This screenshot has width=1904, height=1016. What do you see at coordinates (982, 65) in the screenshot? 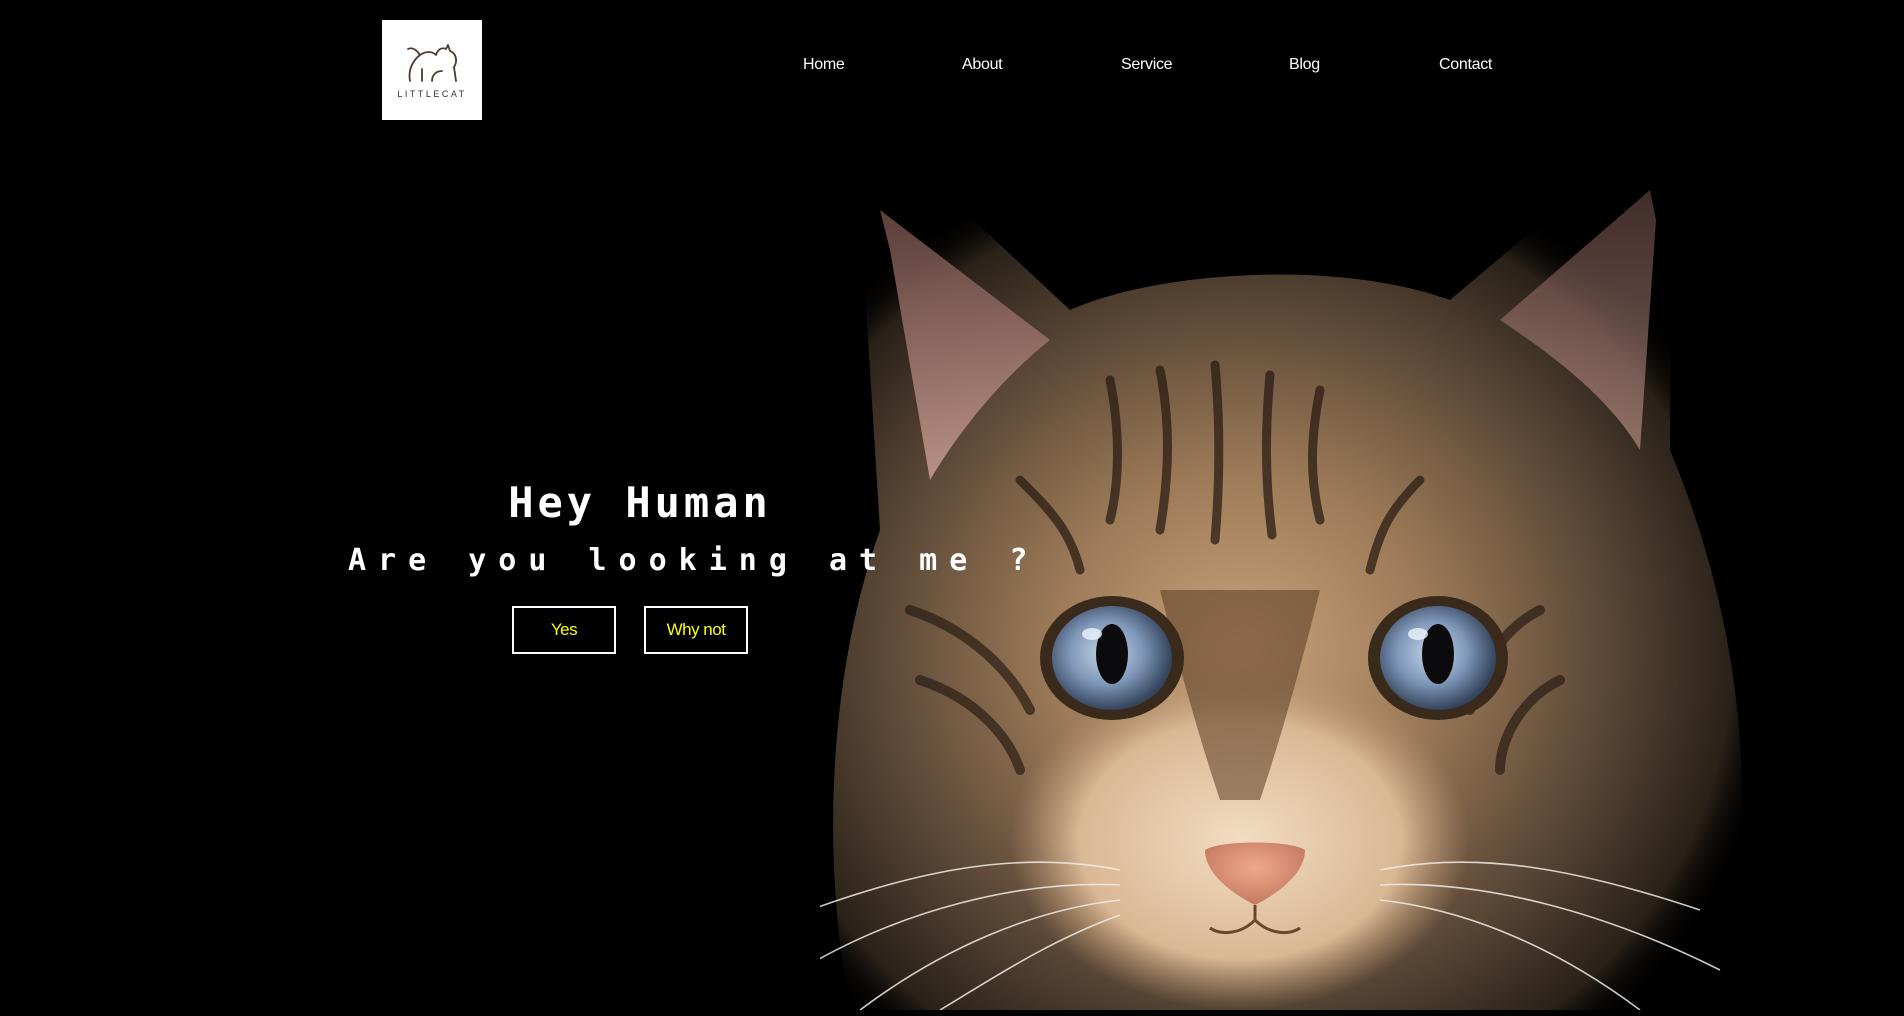
I see `nav-item-about: About` at bounding box center [982, 65].